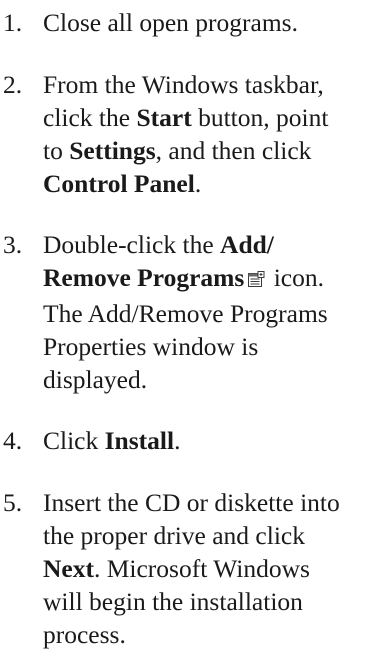 This screenshot has height=651, width=385. I want to click on step-number: 1., so click(13, 22).